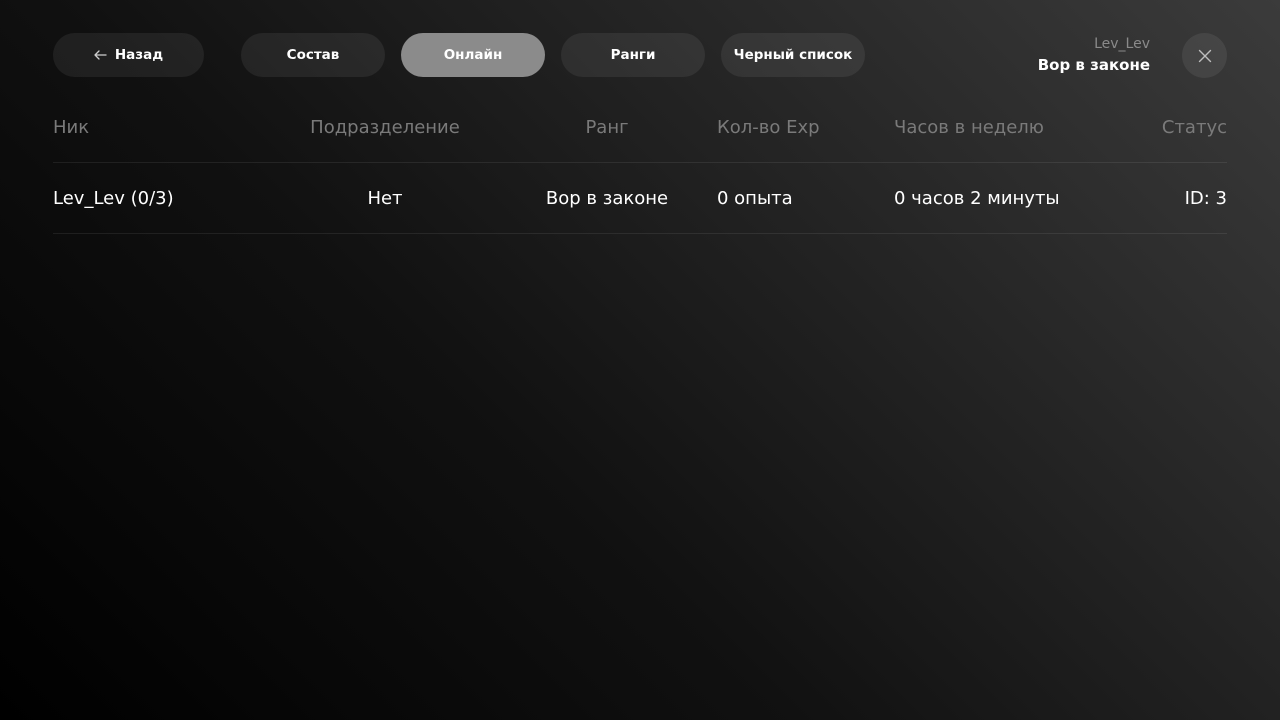  What do you see at coordinates (1093, 65) in the screenshot?
I see `user-rank: Вор в законе` at bounding box center [1093, 65].